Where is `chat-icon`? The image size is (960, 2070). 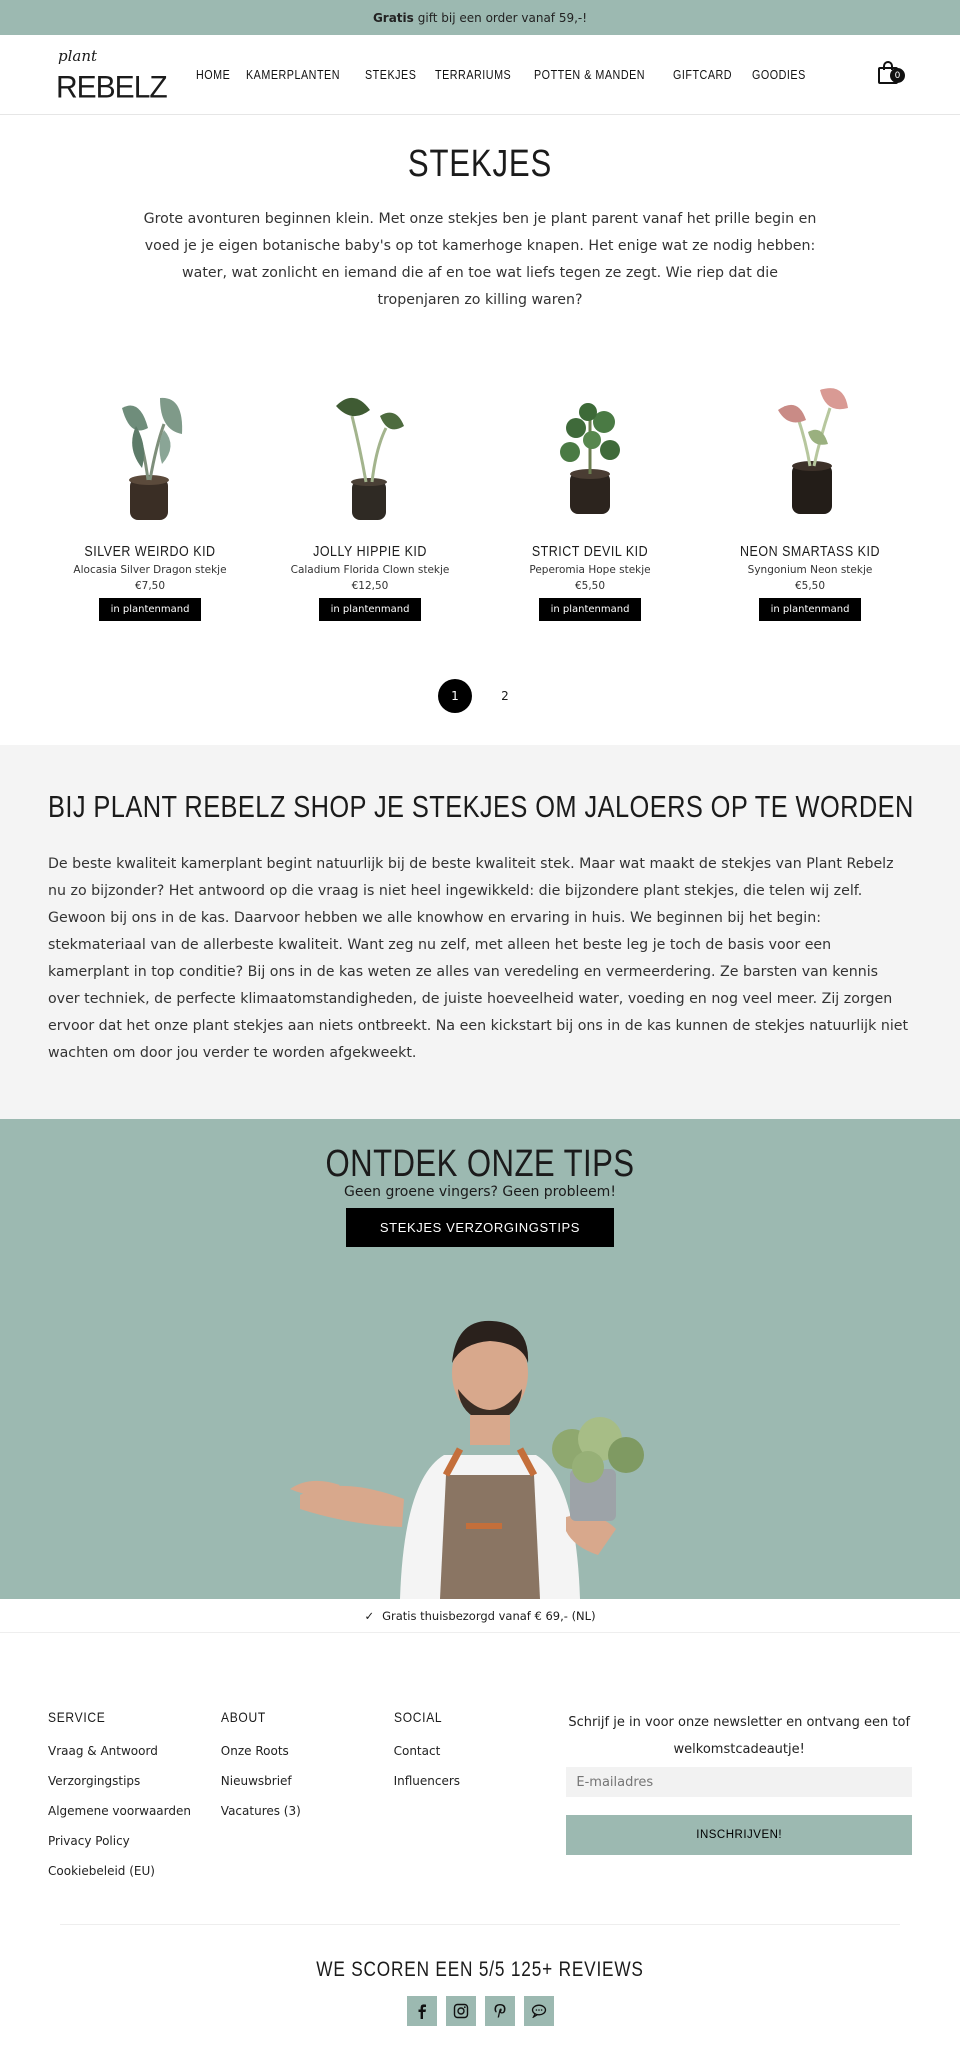
chat-icon is located at coordinates (538, 2011).